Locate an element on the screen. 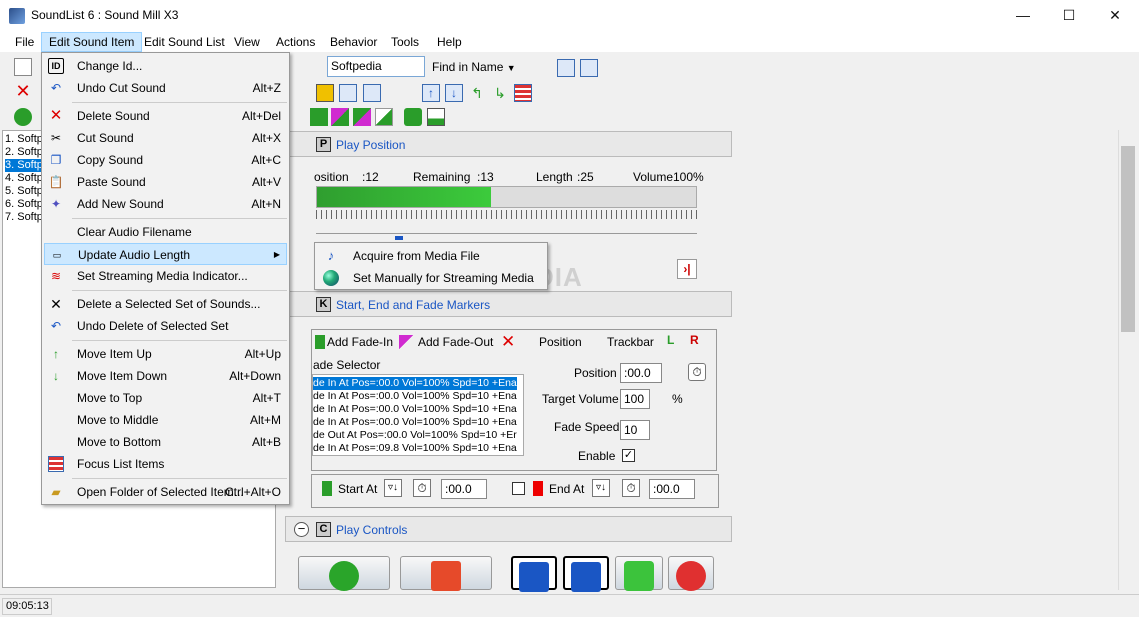 This screenshot has height=617, width=1139. stop-button is located at coordinates (446, 573).